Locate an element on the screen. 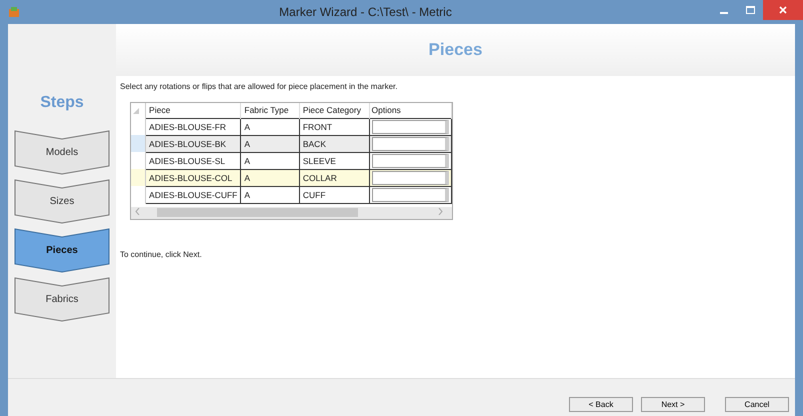 This screenshot has width=803, height=416. app-icon is located at coordinates (14, 12).